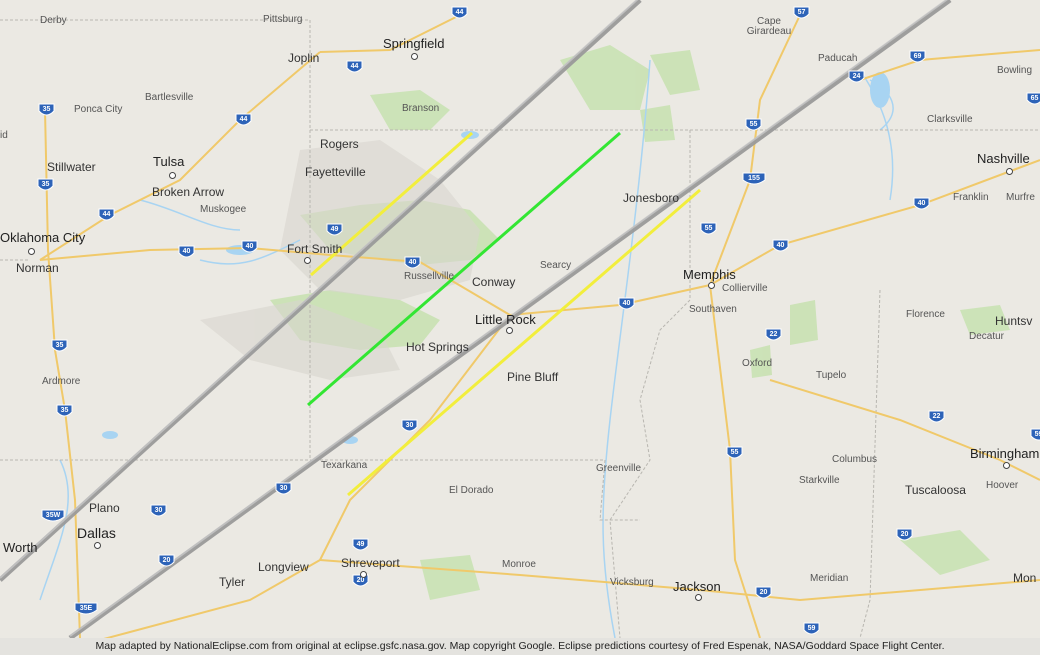 This screenshot has height=655, width=1040. What do you see at coordinates (1003, 158) in the screenshot?
I see `city-nashville: Nashville` at bounding box center [1003, 158].